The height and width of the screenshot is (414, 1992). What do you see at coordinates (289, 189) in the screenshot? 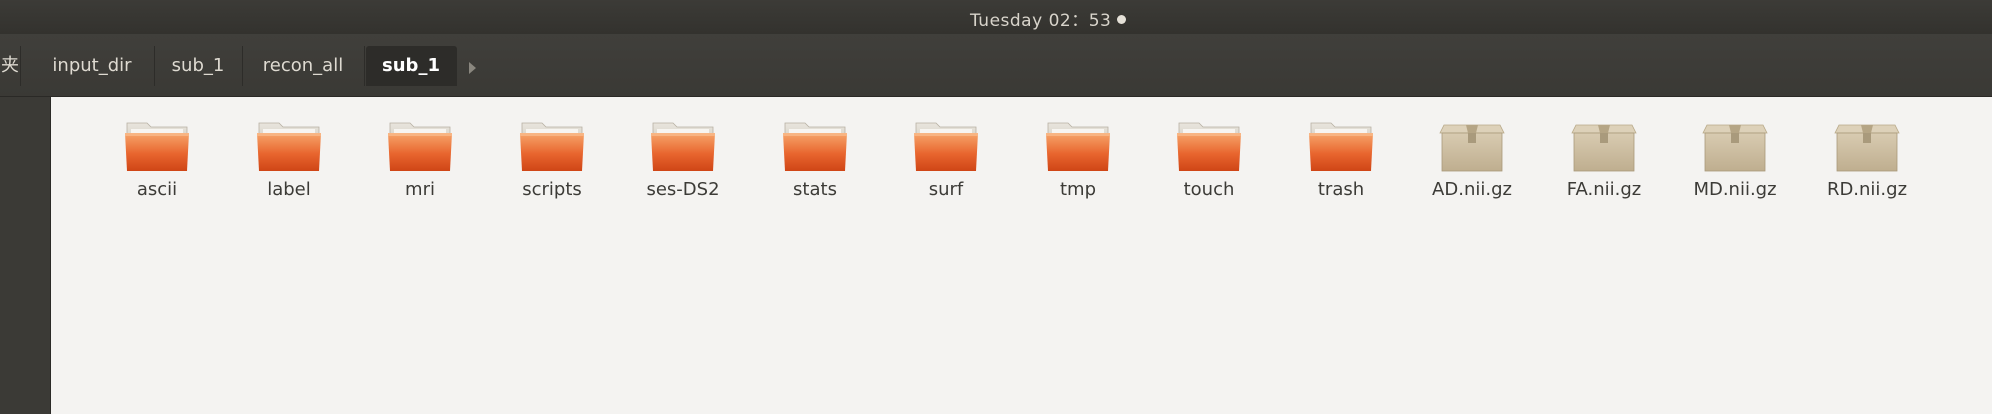
I see `file-name-label: label` at bounding box center [289, 189].